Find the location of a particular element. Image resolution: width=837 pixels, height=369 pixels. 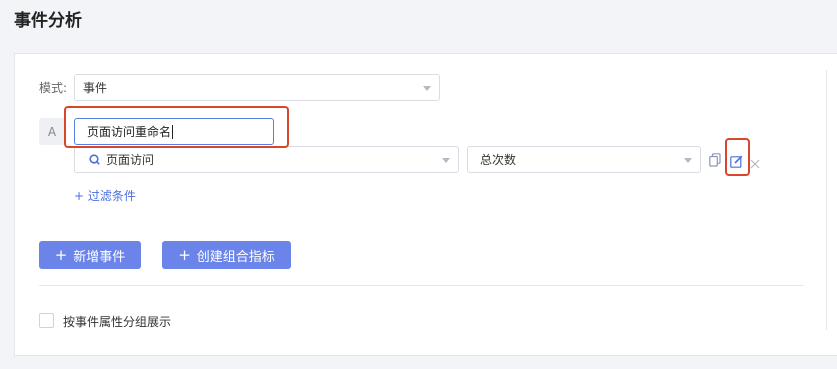

add-event-button: + 新增事件 is located at coordinates (90, 255).